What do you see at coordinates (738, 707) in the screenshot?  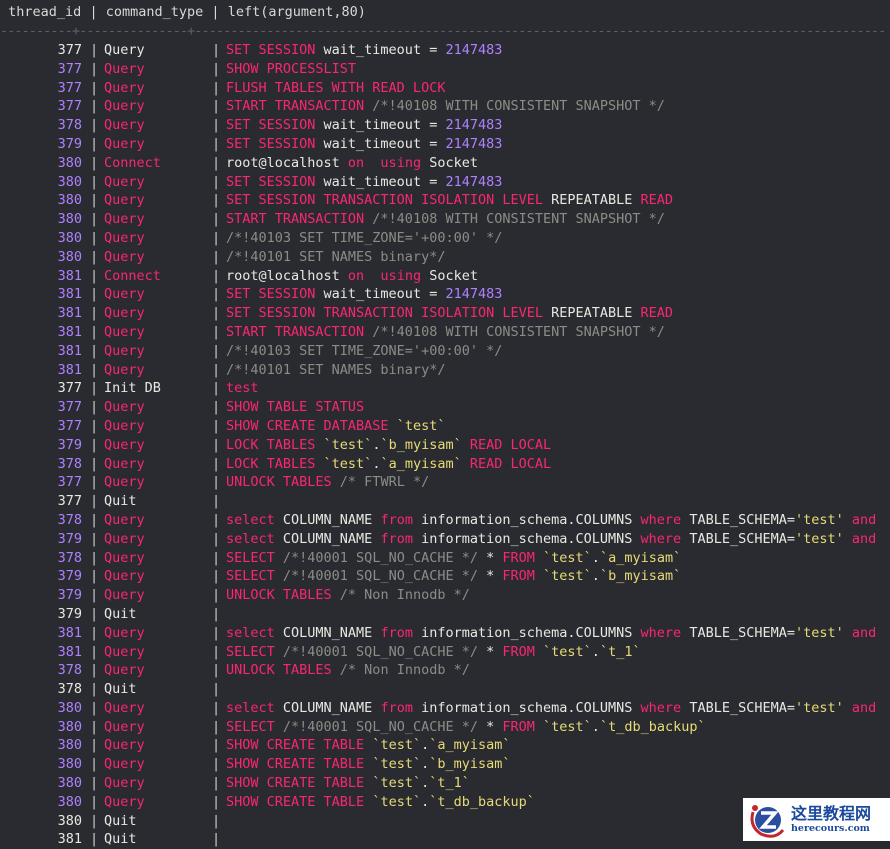 I see `sql-token: TABLE_SCHEMA=` at bounding box center [738, 707].